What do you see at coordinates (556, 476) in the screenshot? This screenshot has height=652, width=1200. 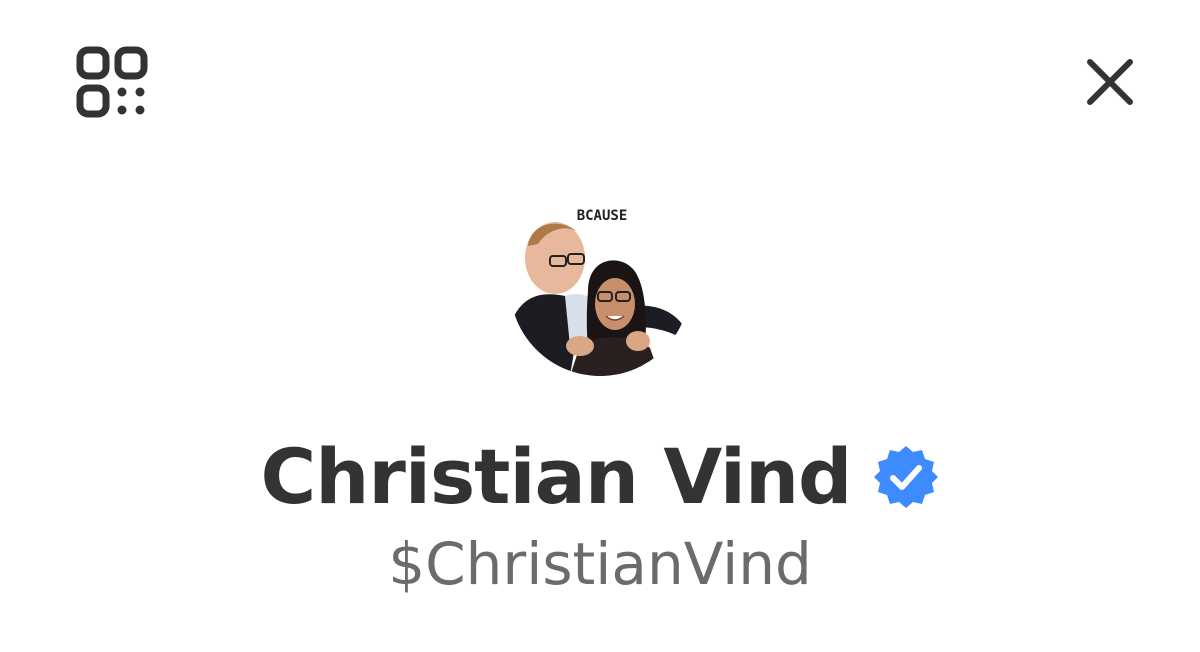 I see `display-name: Christian Vind` at bounding box center [556, 476].